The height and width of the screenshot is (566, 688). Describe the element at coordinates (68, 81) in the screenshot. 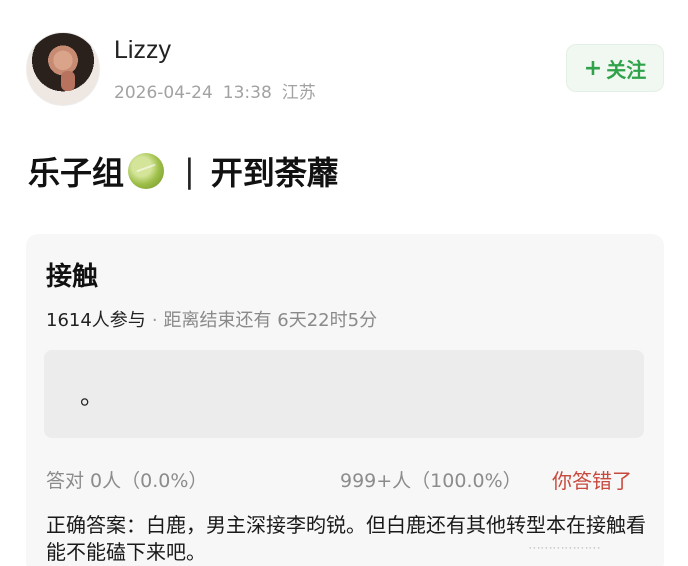

I see `avatar-hand` at that location.